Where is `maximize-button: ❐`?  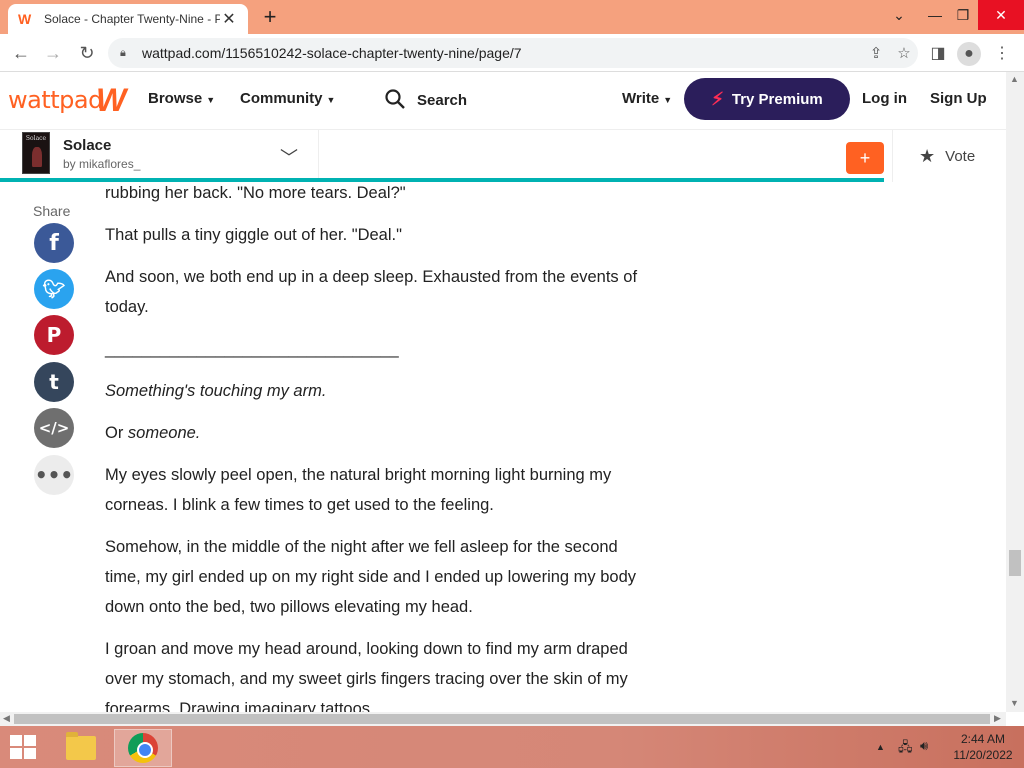 maximize-button: ❐ is located at coordinates (963, 15).